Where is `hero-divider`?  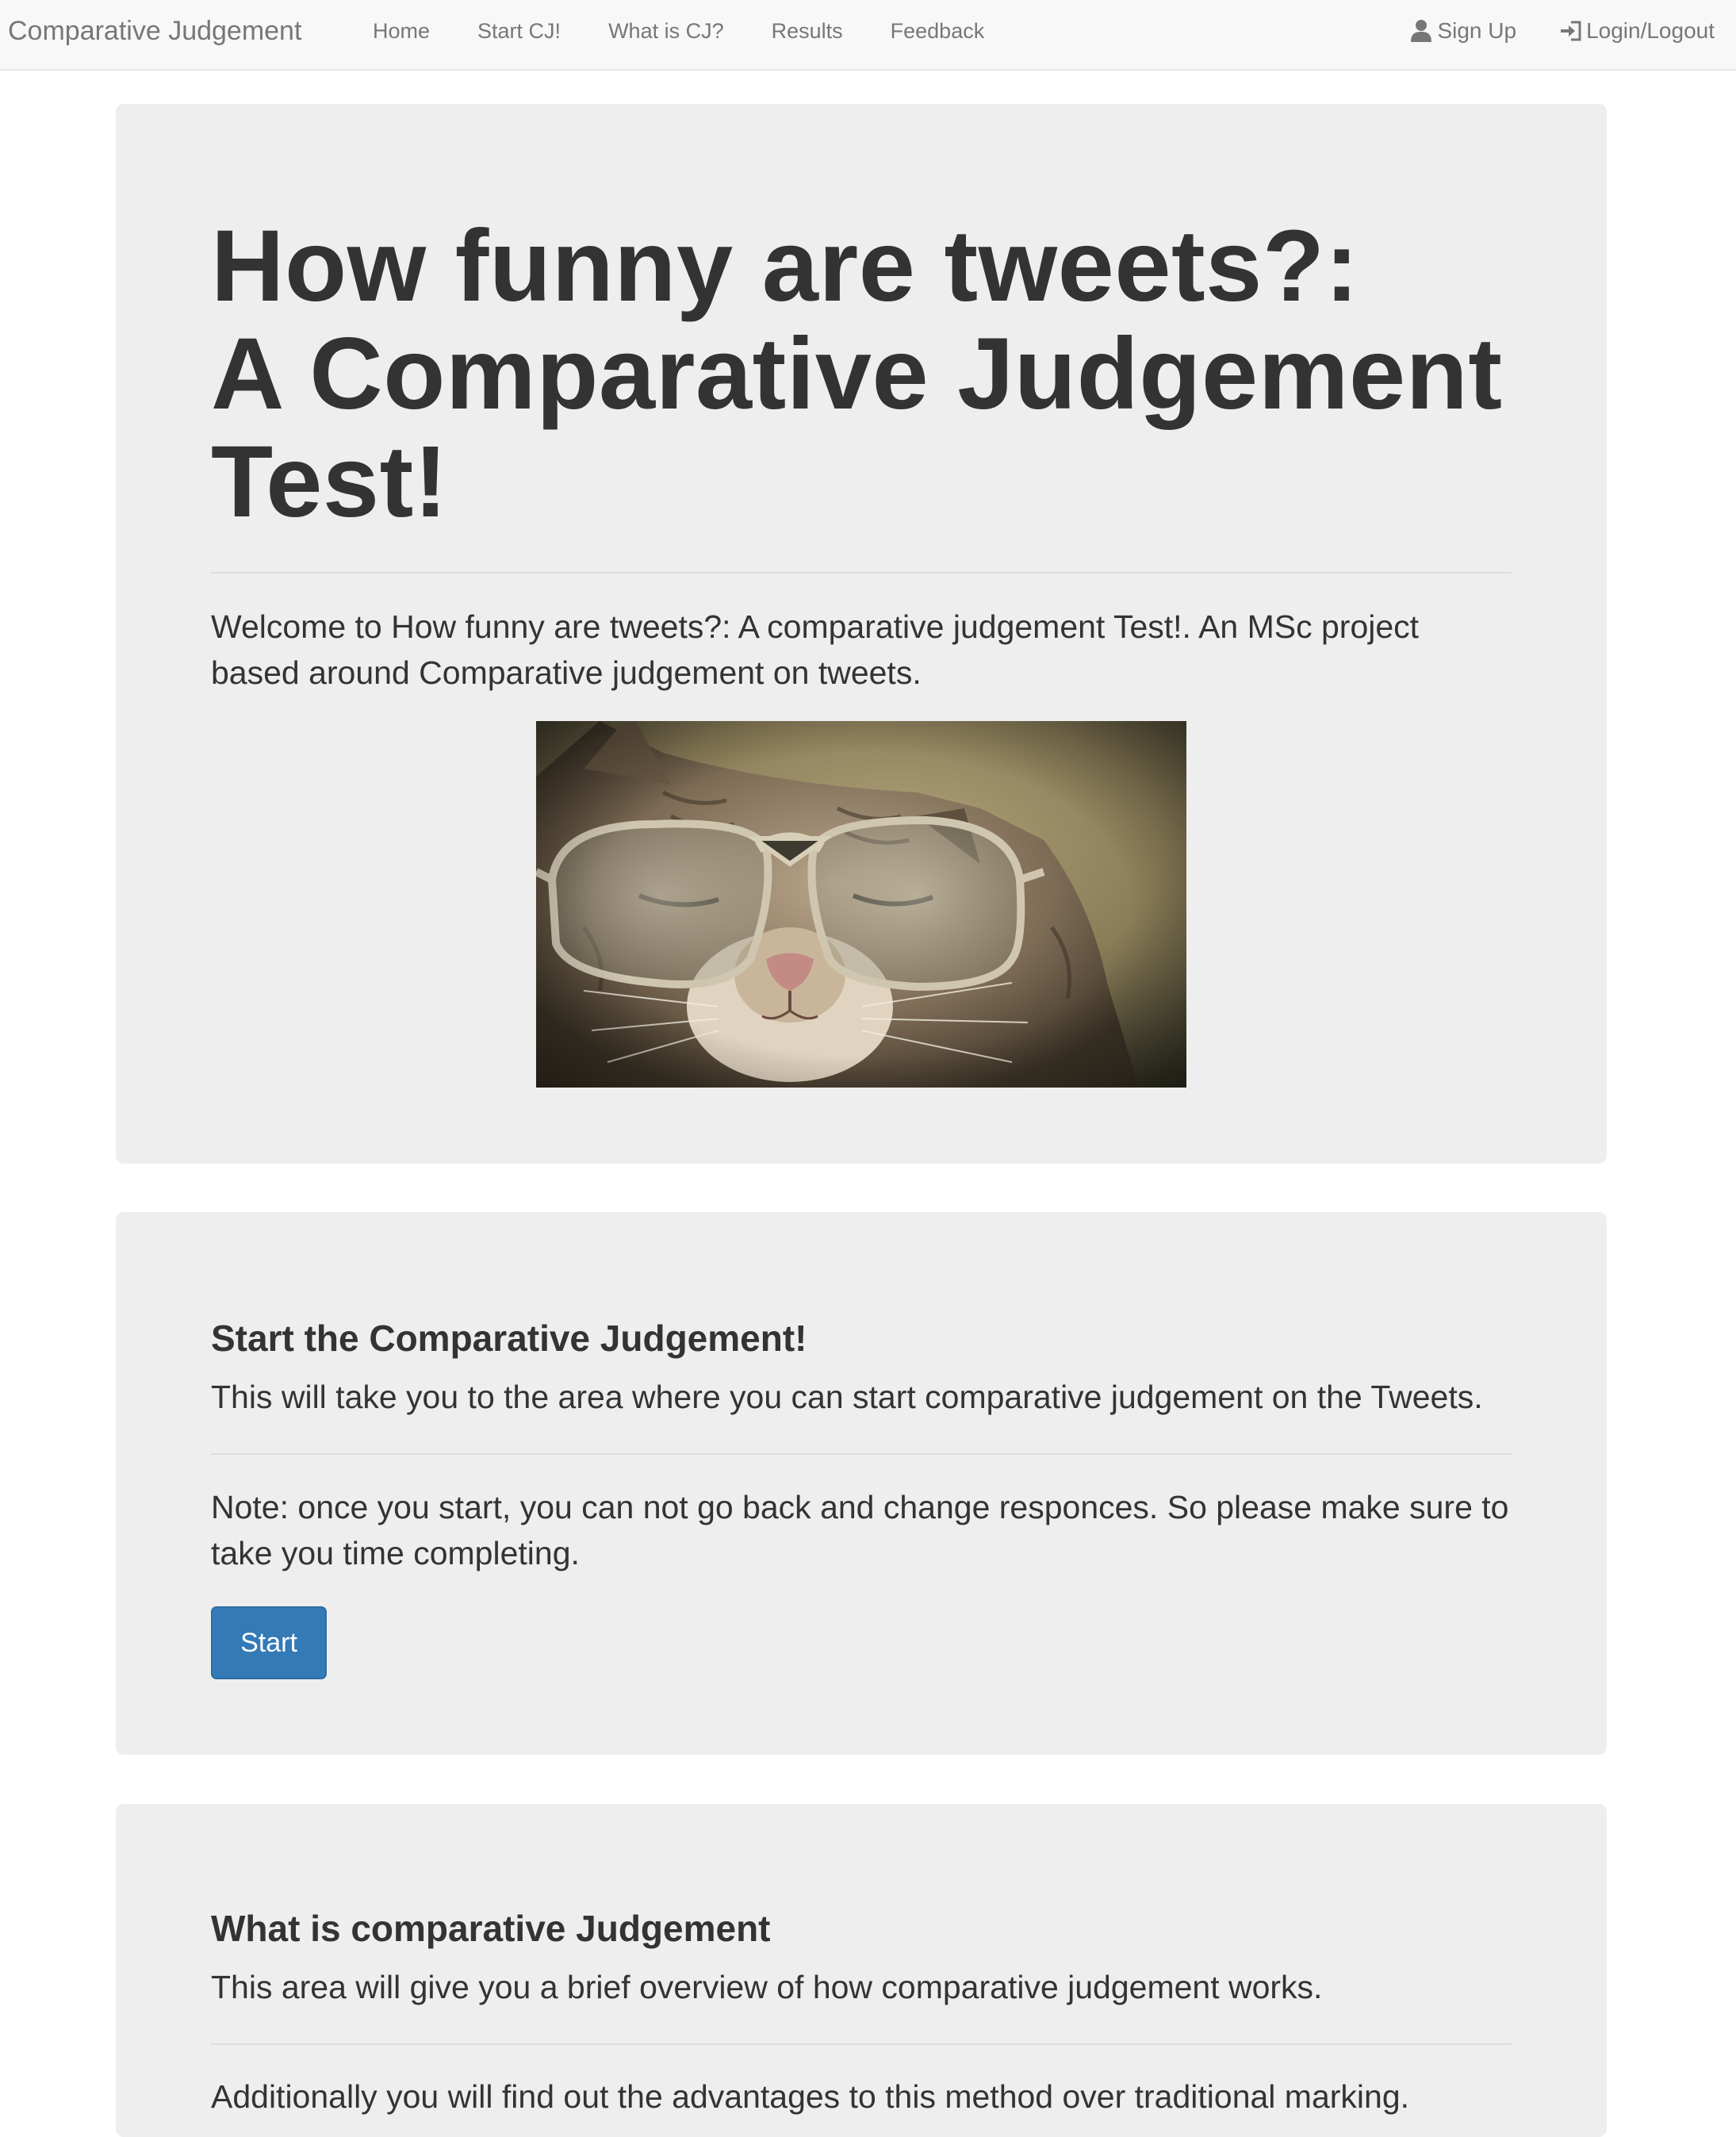 hero-divider is located at coordinates (861, 573).